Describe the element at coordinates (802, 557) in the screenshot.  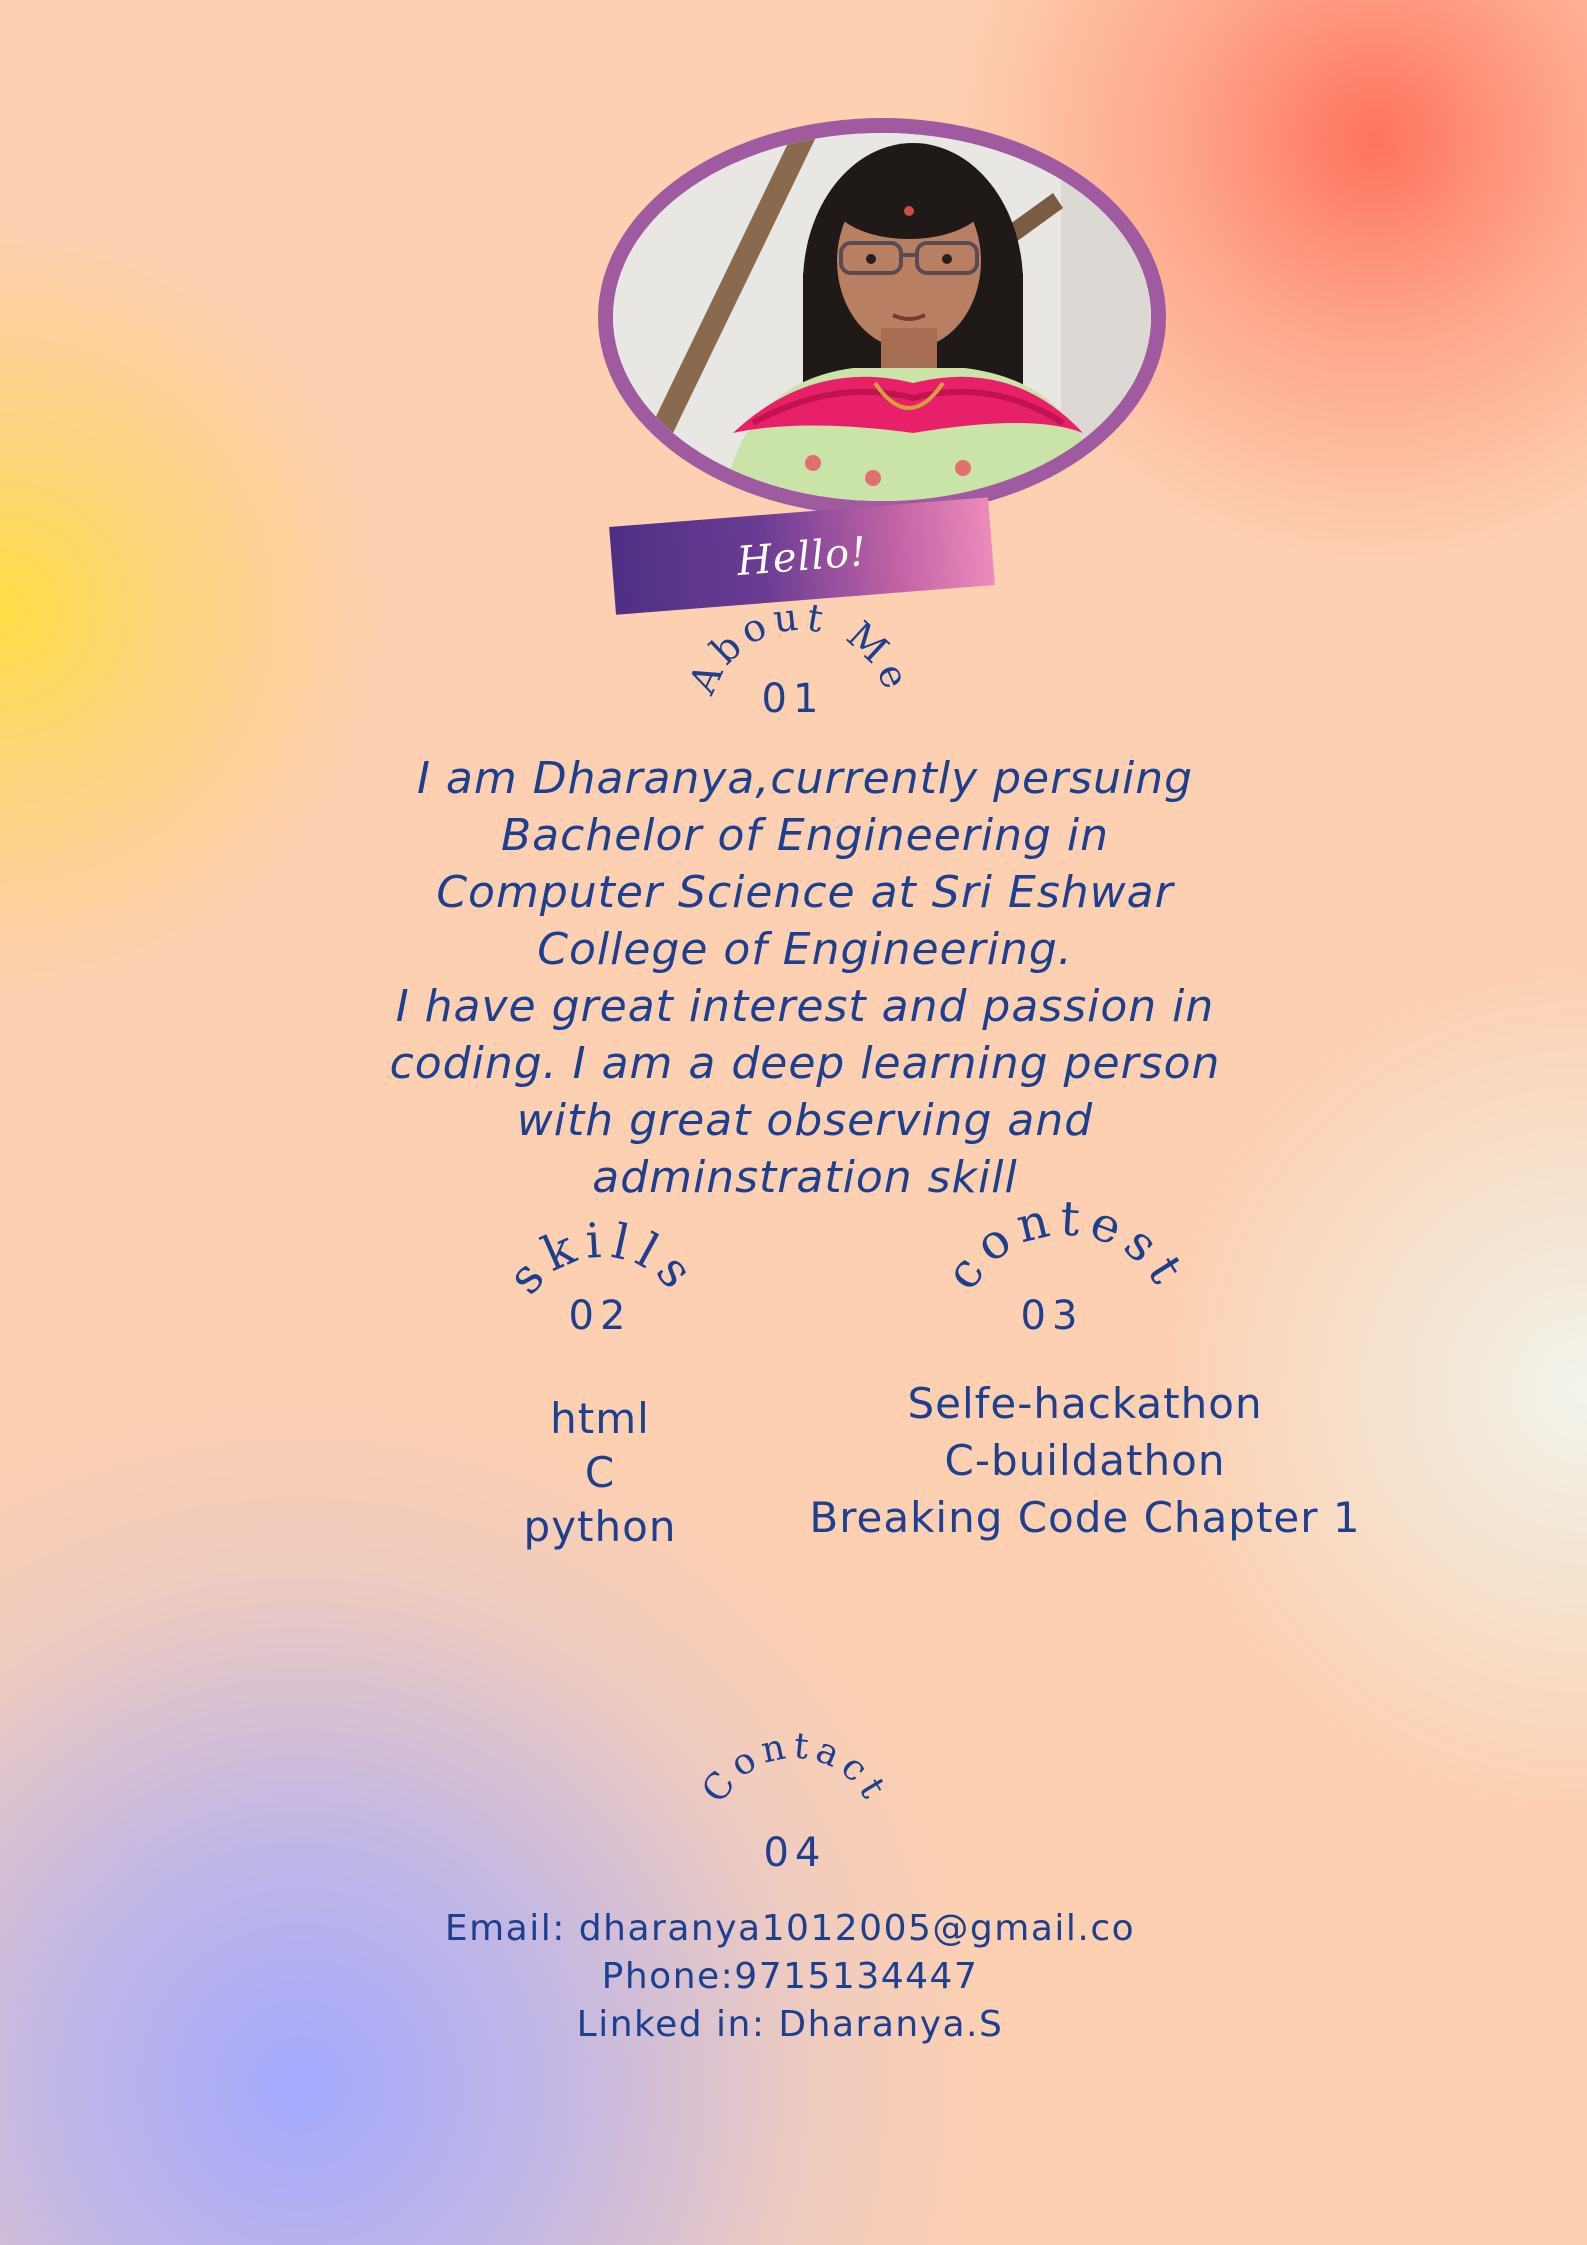
I see `hello-text: Hello!` at that location.